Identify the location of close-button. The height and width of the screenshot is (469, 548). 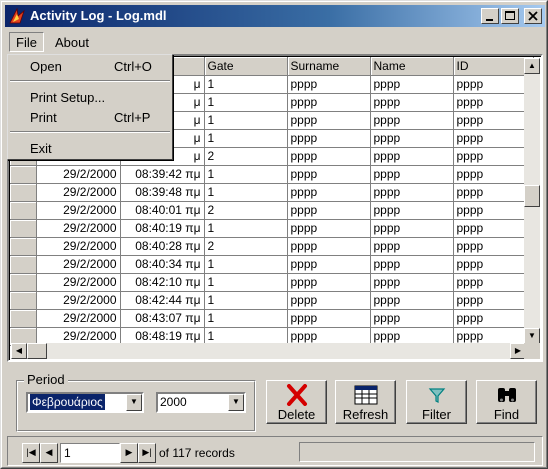
(533, 16).